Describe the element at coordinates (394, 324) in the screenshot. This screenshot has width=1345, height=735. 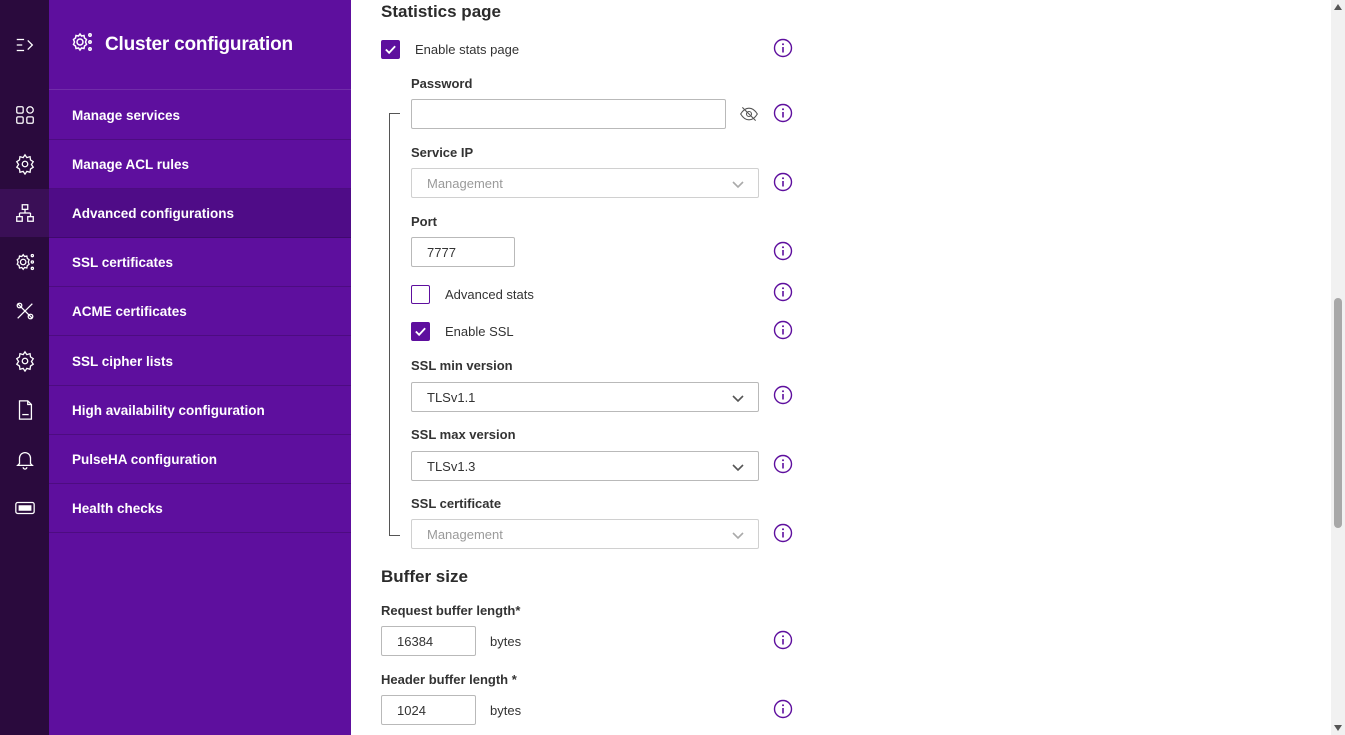
I see `stats-group-bracket` at that location.